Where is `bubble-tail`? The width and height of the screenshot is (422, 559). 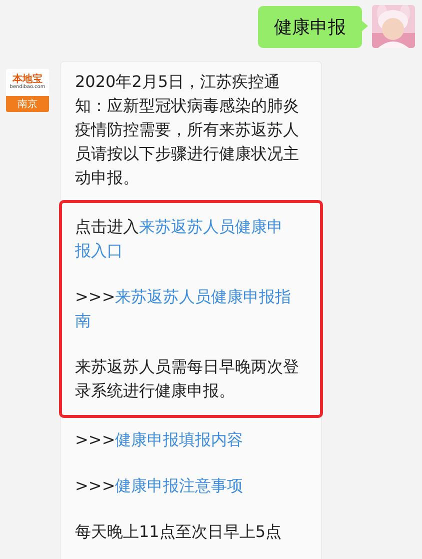 bubble-tail is located at coordinates (364, 26).